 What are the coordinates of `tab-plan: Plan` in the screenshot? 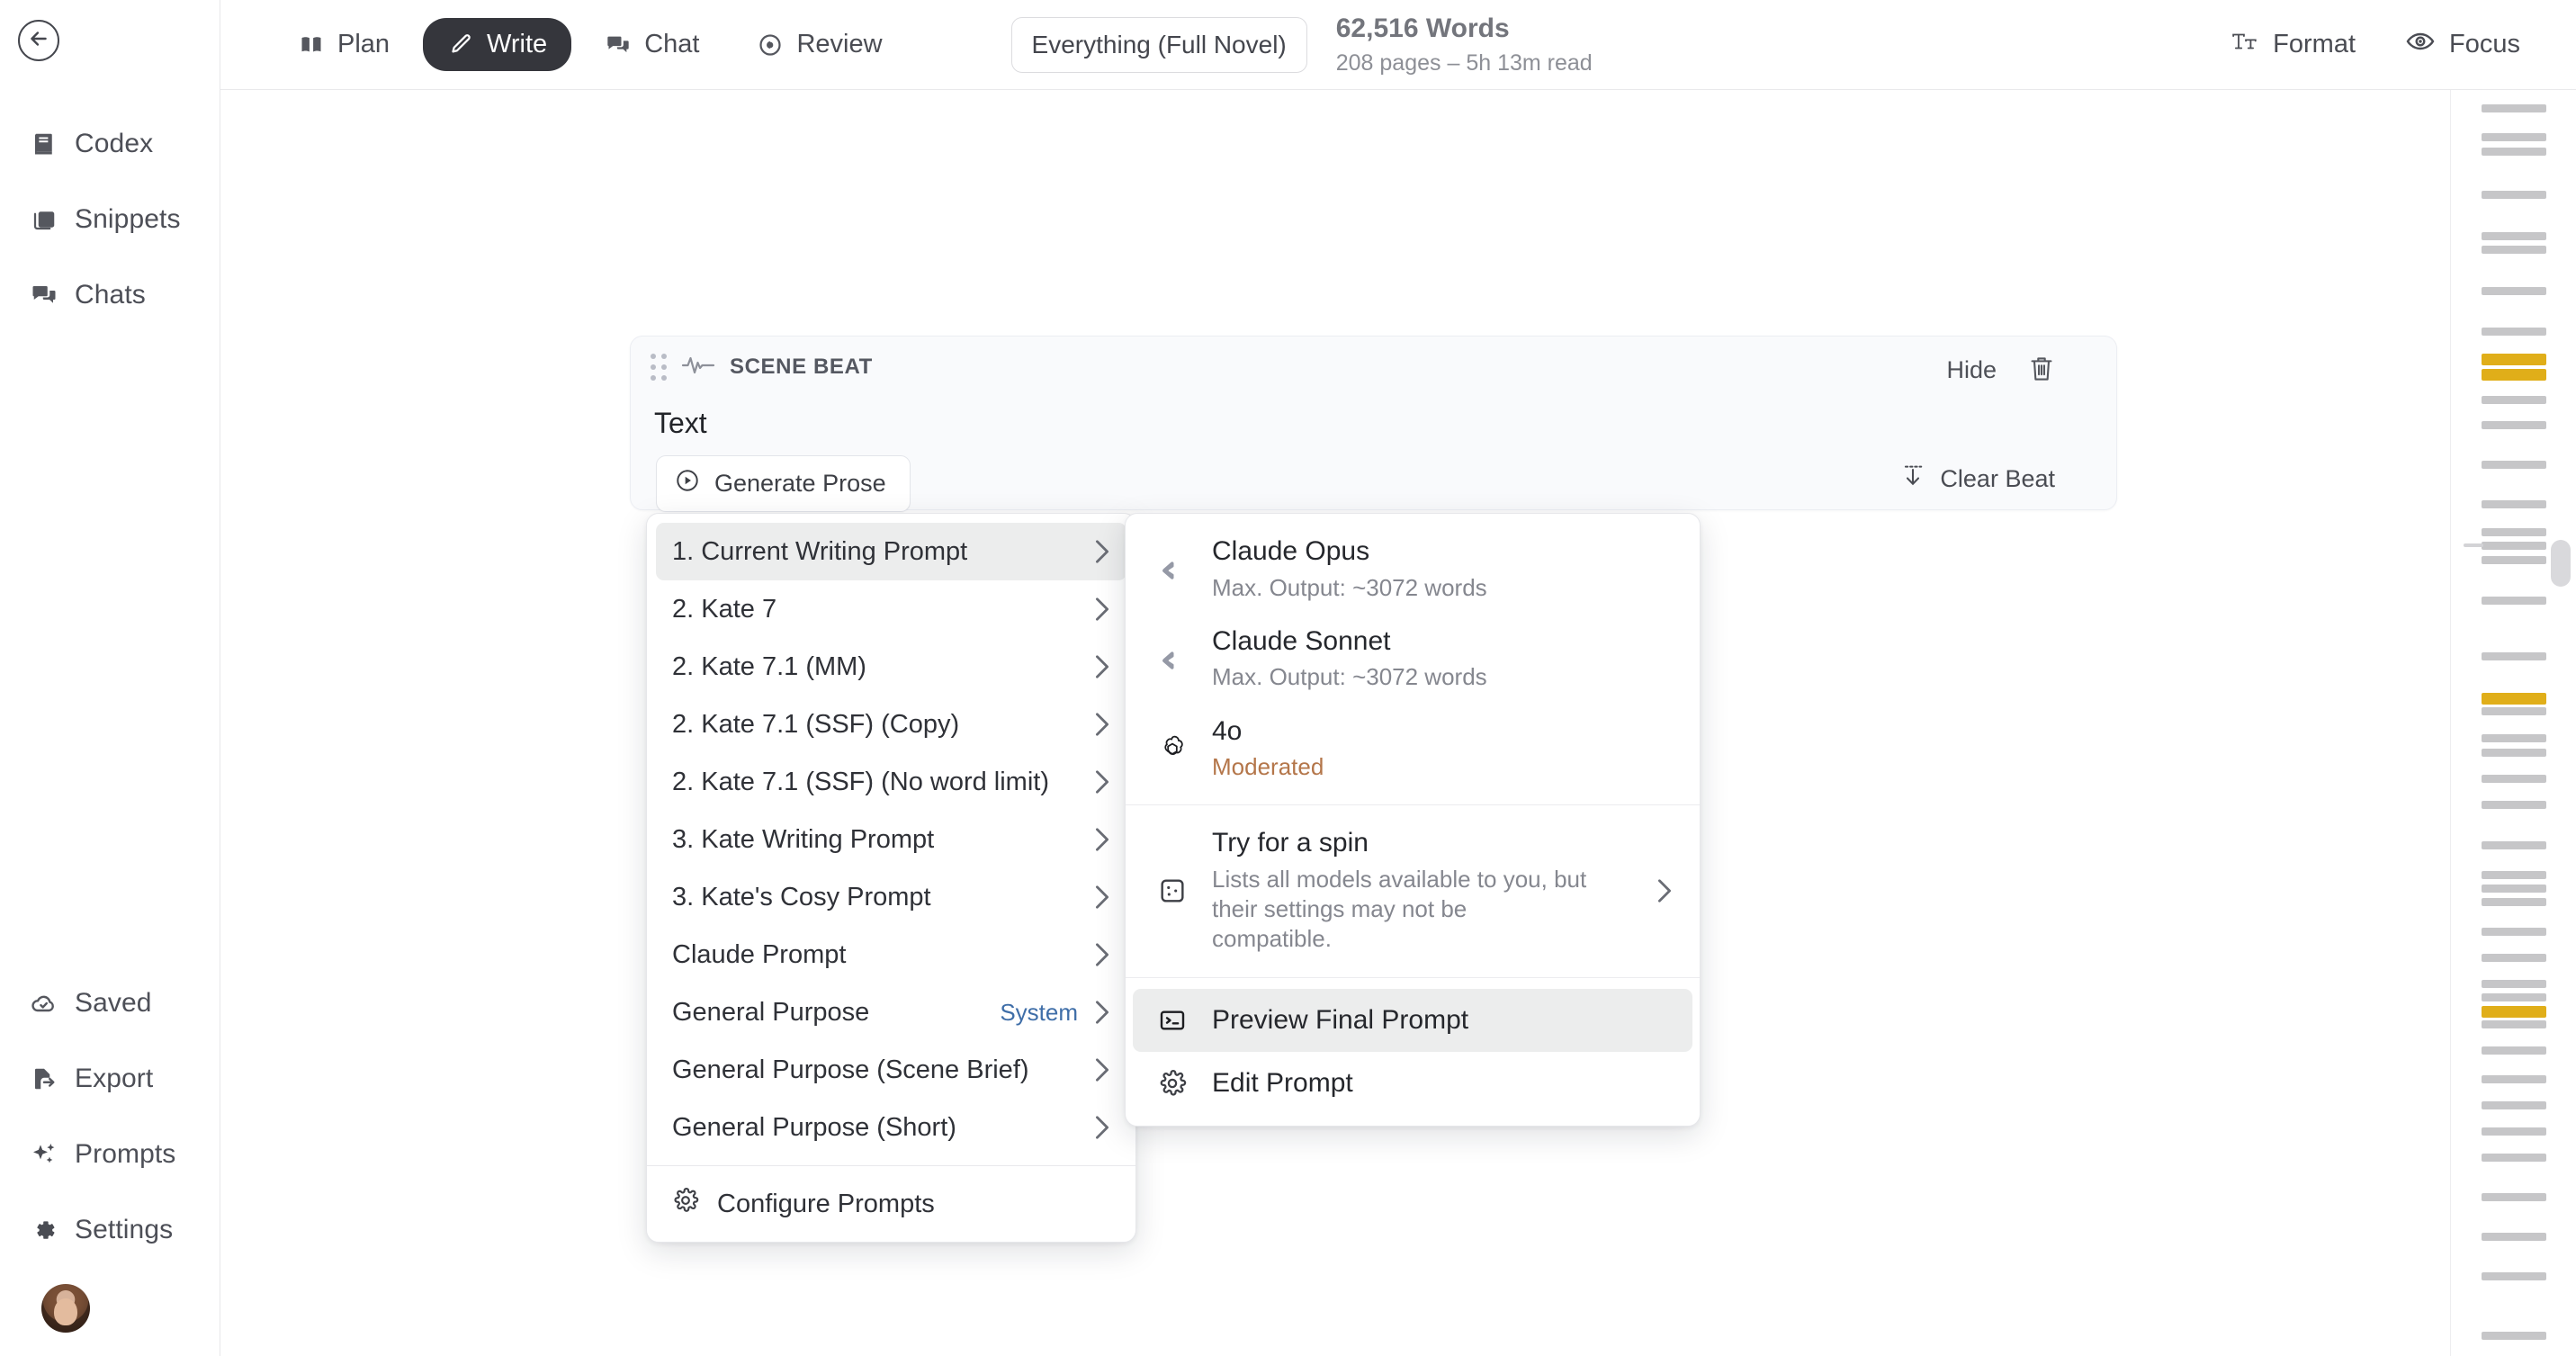 It's located at (344, 44).